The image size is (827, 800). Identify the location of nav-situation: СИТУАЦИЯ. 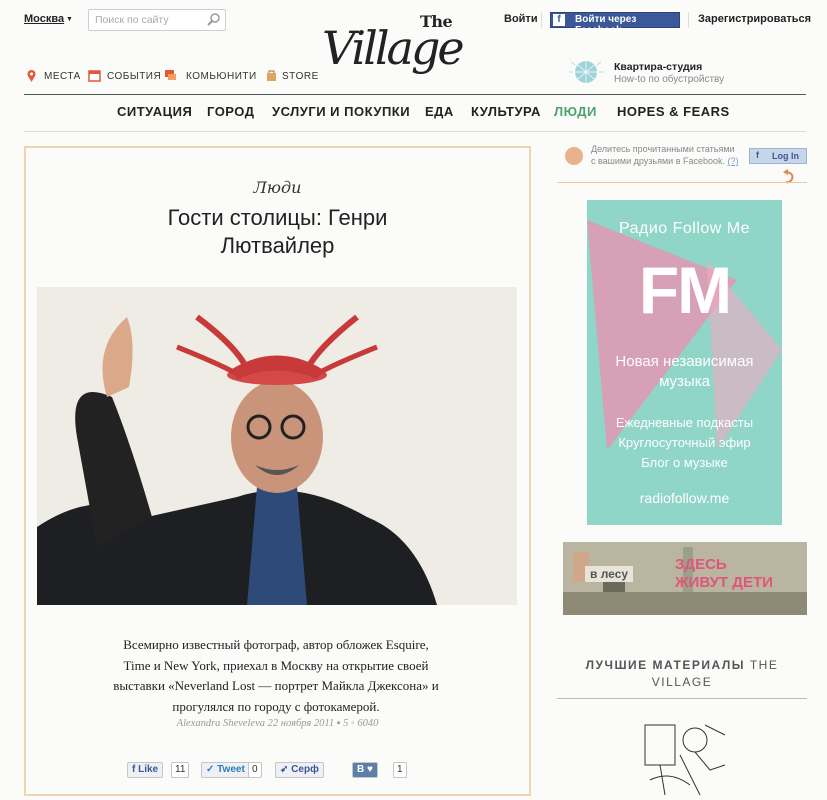
(154, 111).